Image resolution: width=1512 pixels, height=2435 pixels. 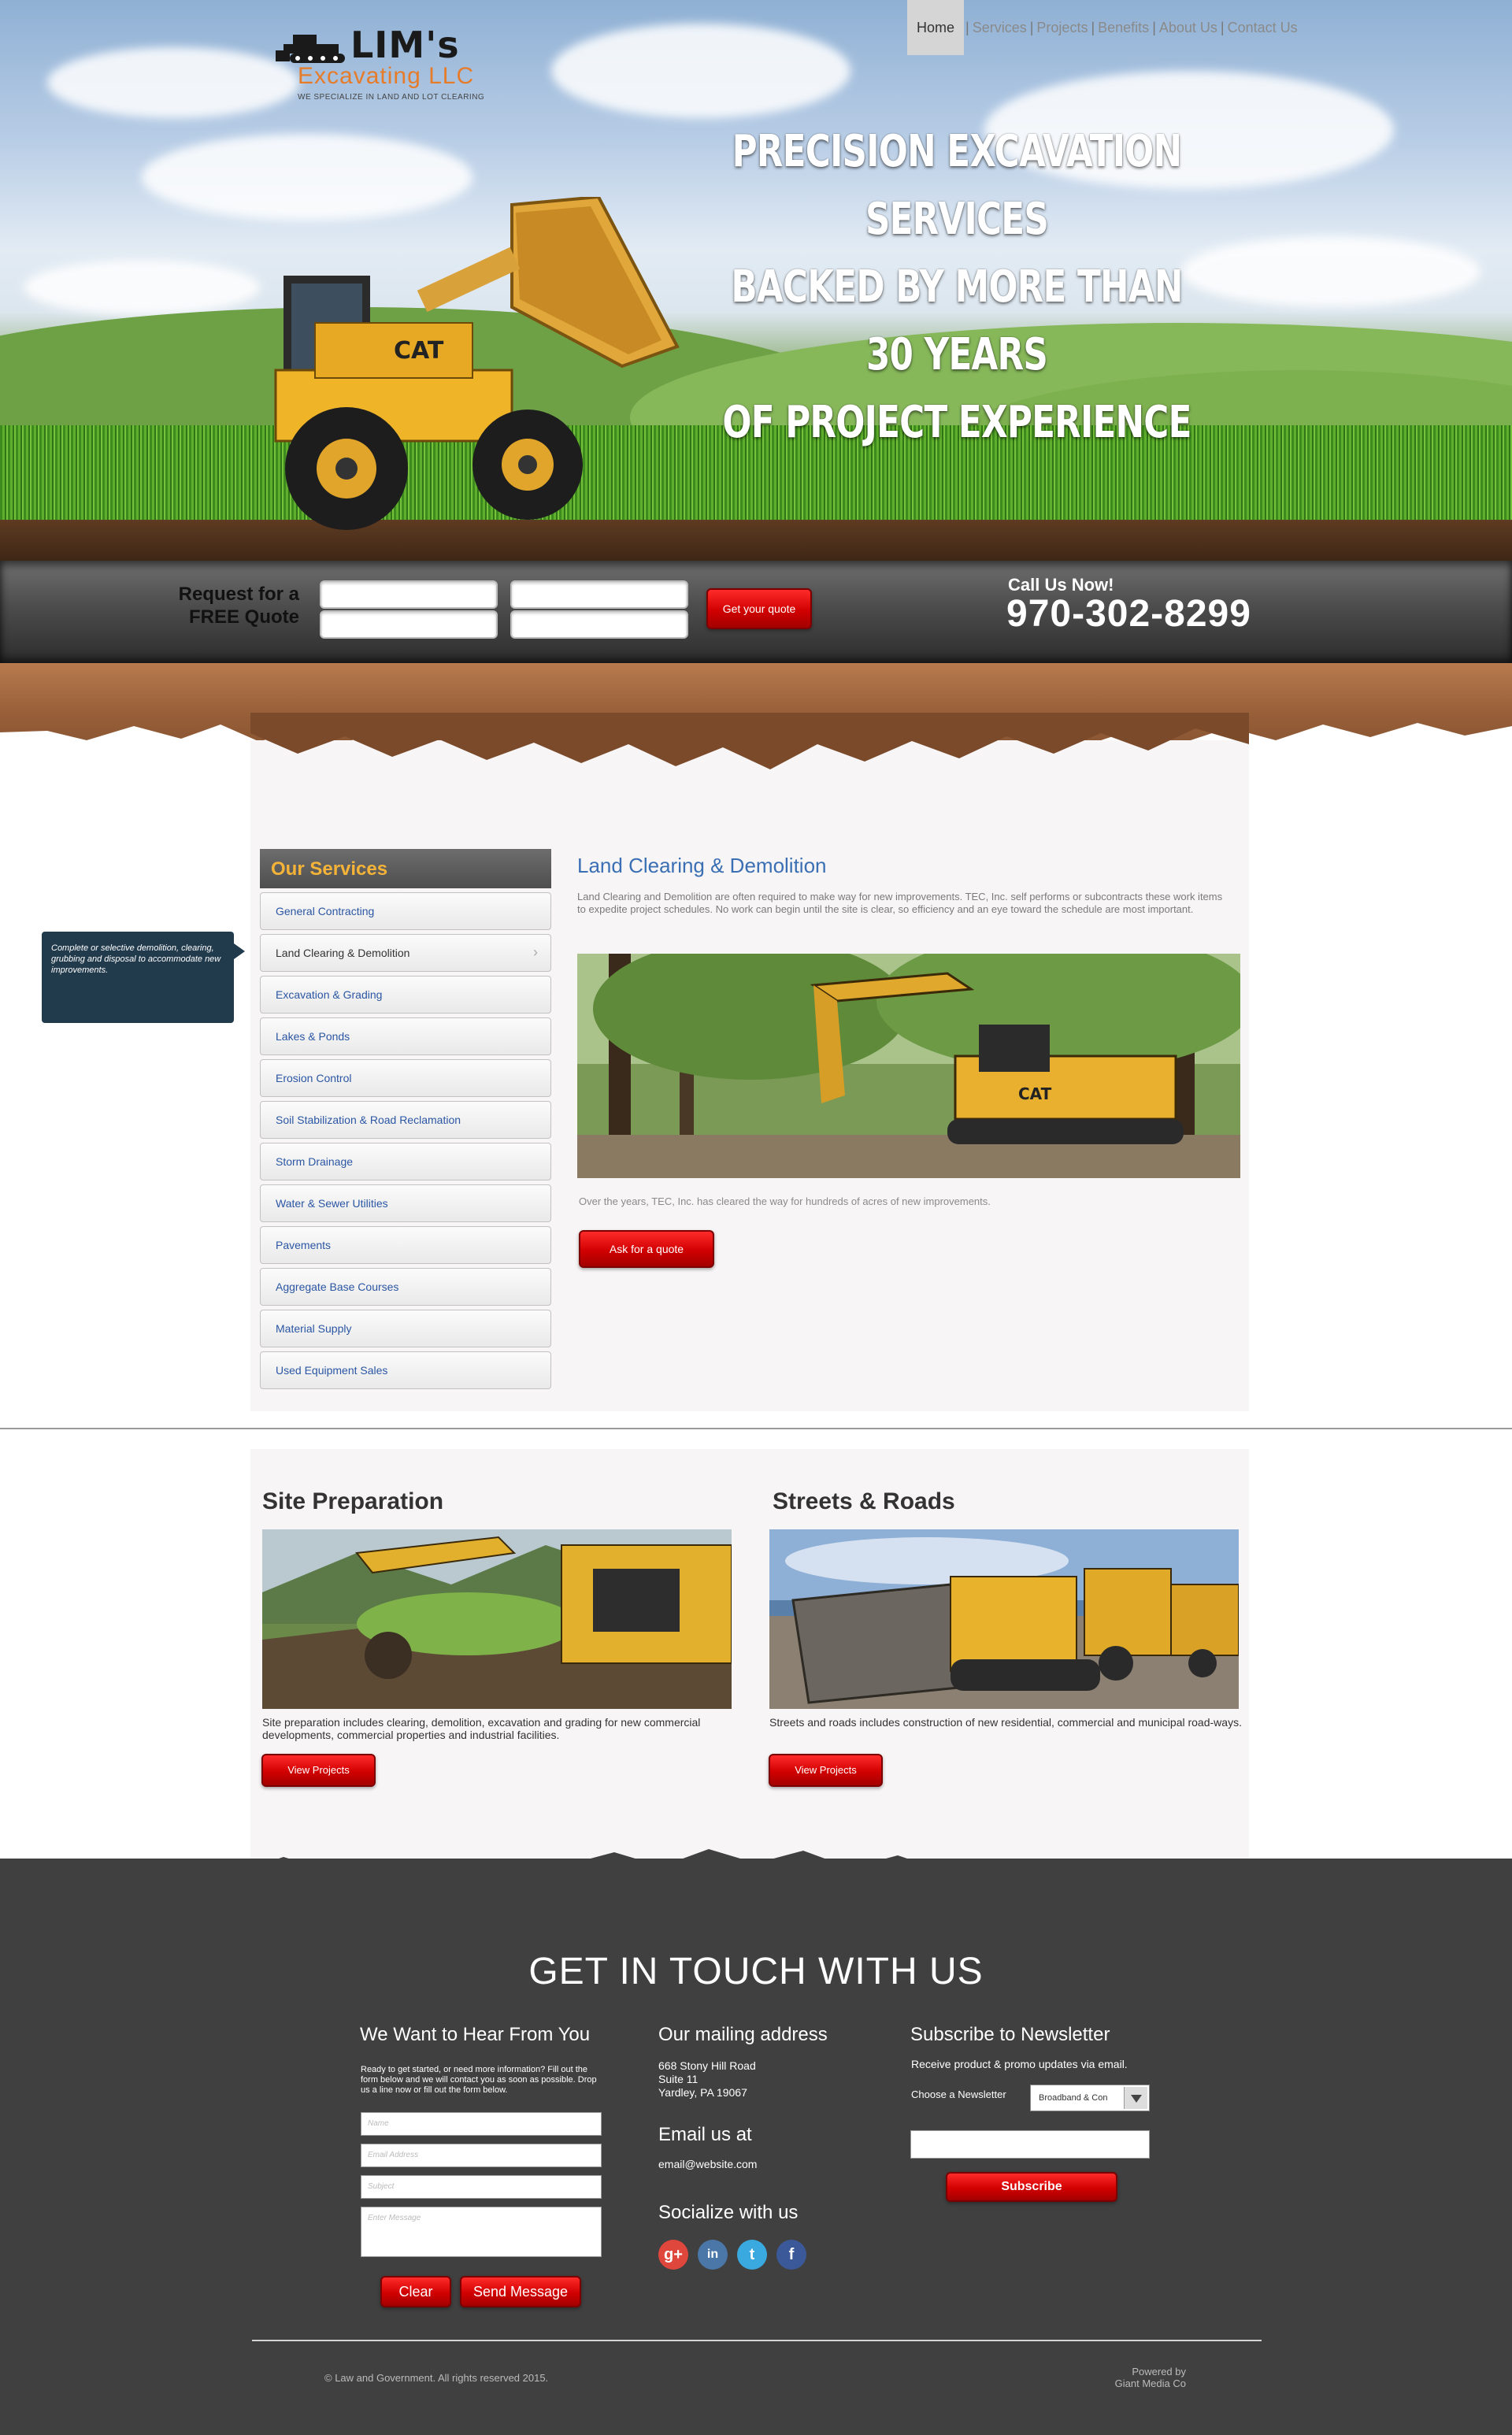 I want to click on logo-name: LIM's, so click(x=405, y=45).